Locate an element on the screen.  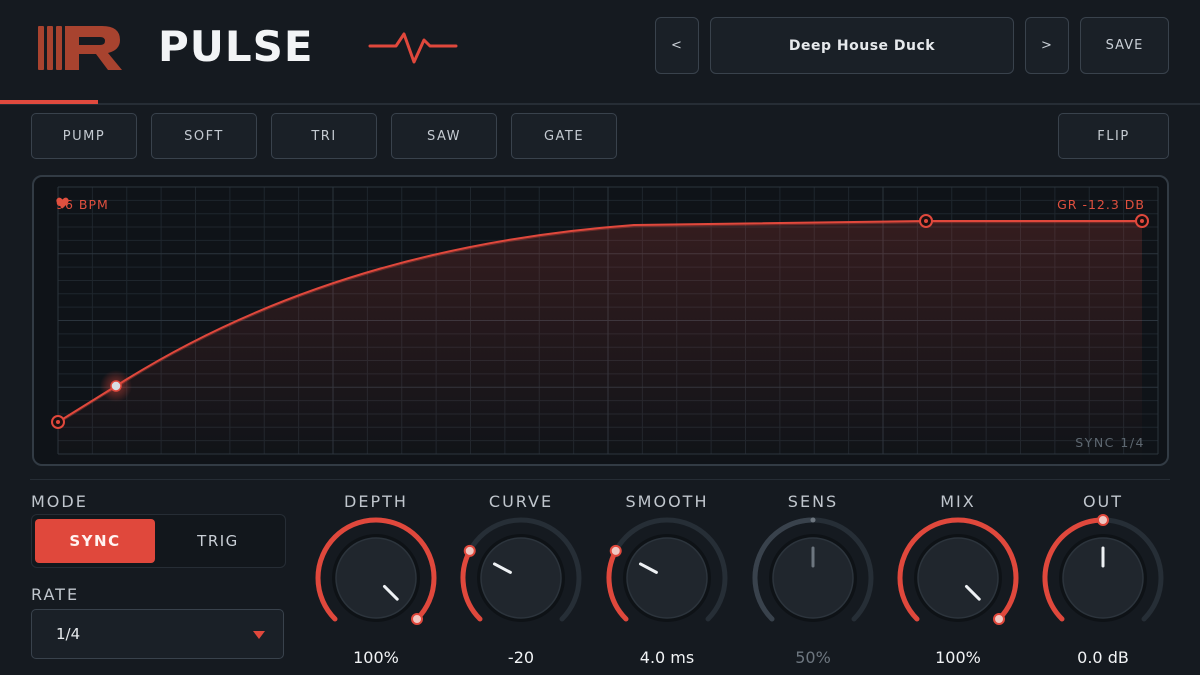
divider is located at coordinates (600, 479).